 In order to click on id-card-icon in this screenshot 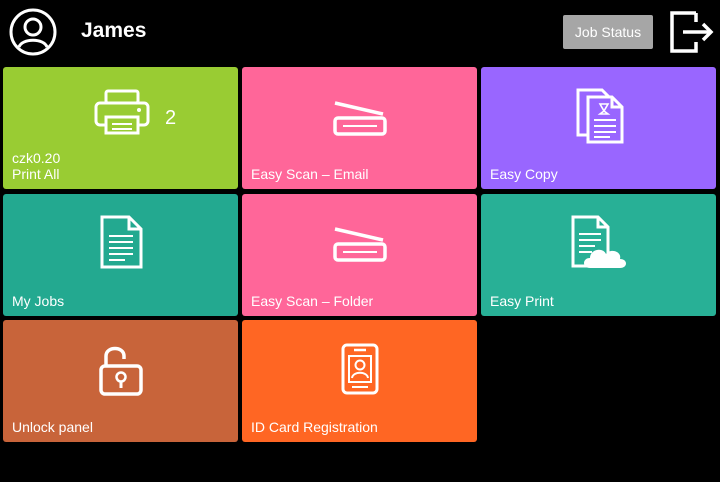, I will do `click(360, 369)`.